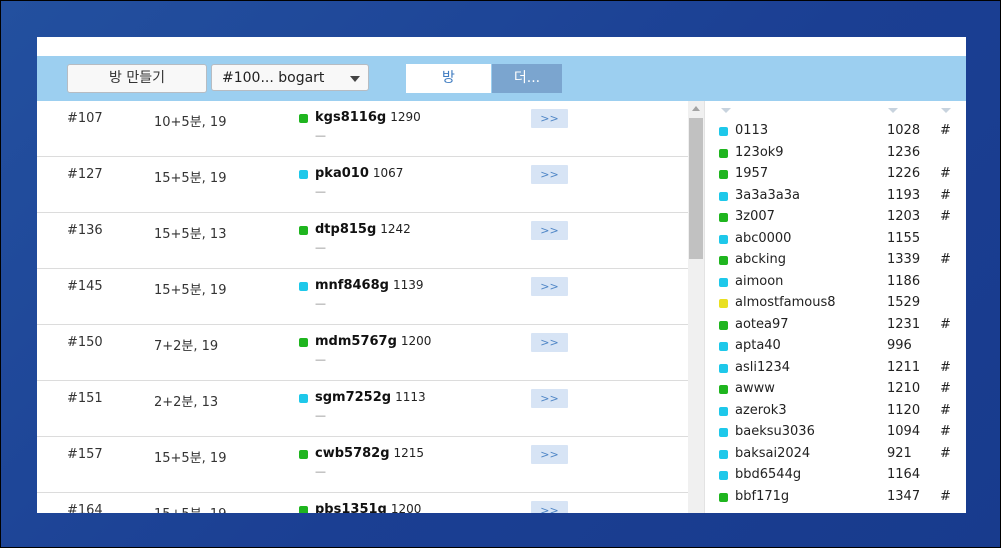 The height and width of the screenshot is (548, 1001). I want to click on user-name: apta40, so click(758, 345).